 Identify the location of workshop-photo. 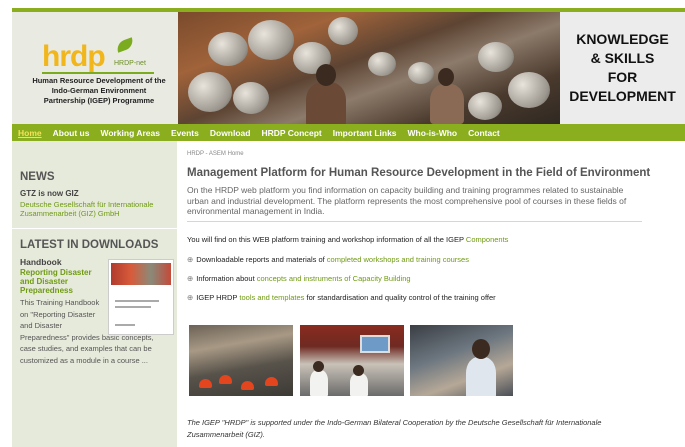
(352, 360).